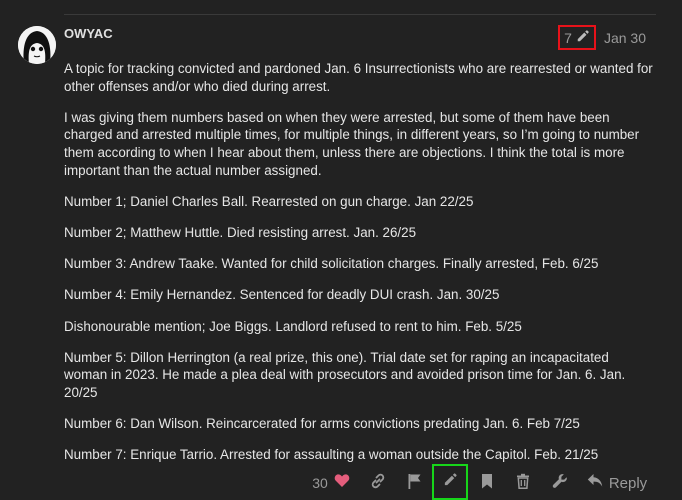 Image resolution: width=682 pixels, height=500 pixels. I want to click on trash-icon, so click(523, 483).